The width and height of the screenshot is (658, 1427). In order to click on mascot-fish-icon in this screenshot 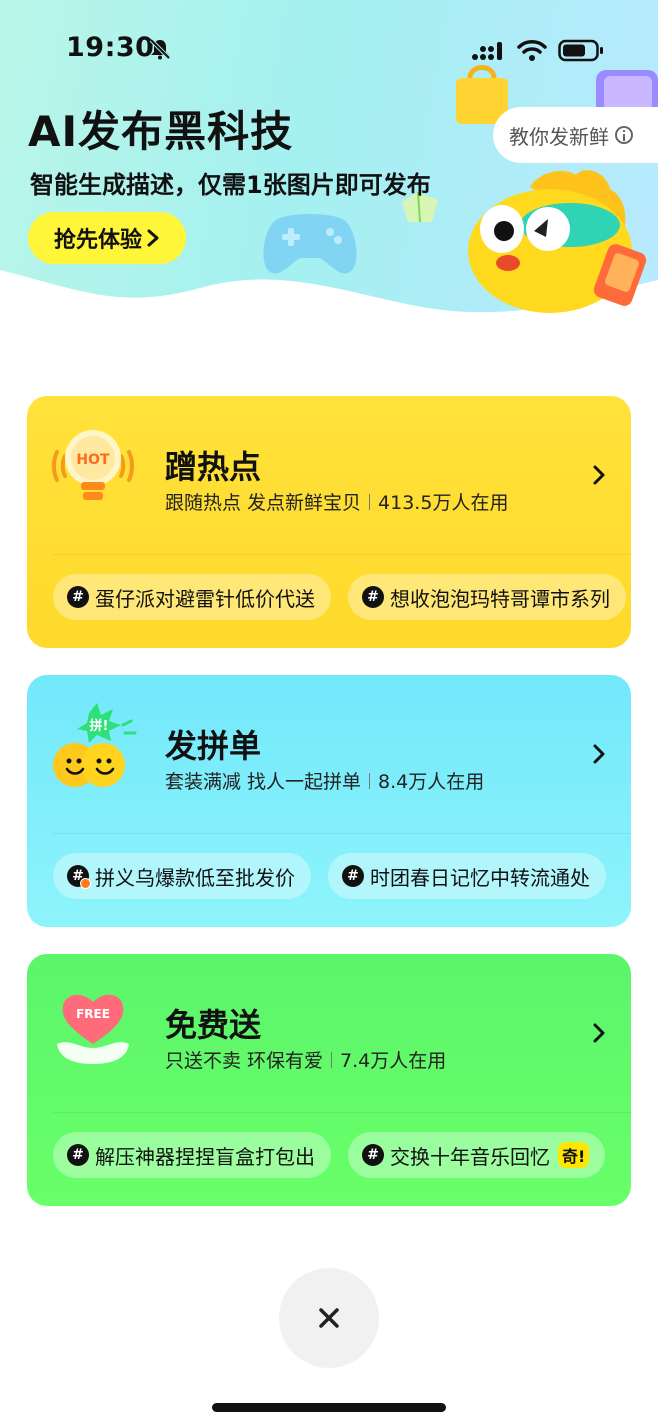, I will do `click(557, 241)`.